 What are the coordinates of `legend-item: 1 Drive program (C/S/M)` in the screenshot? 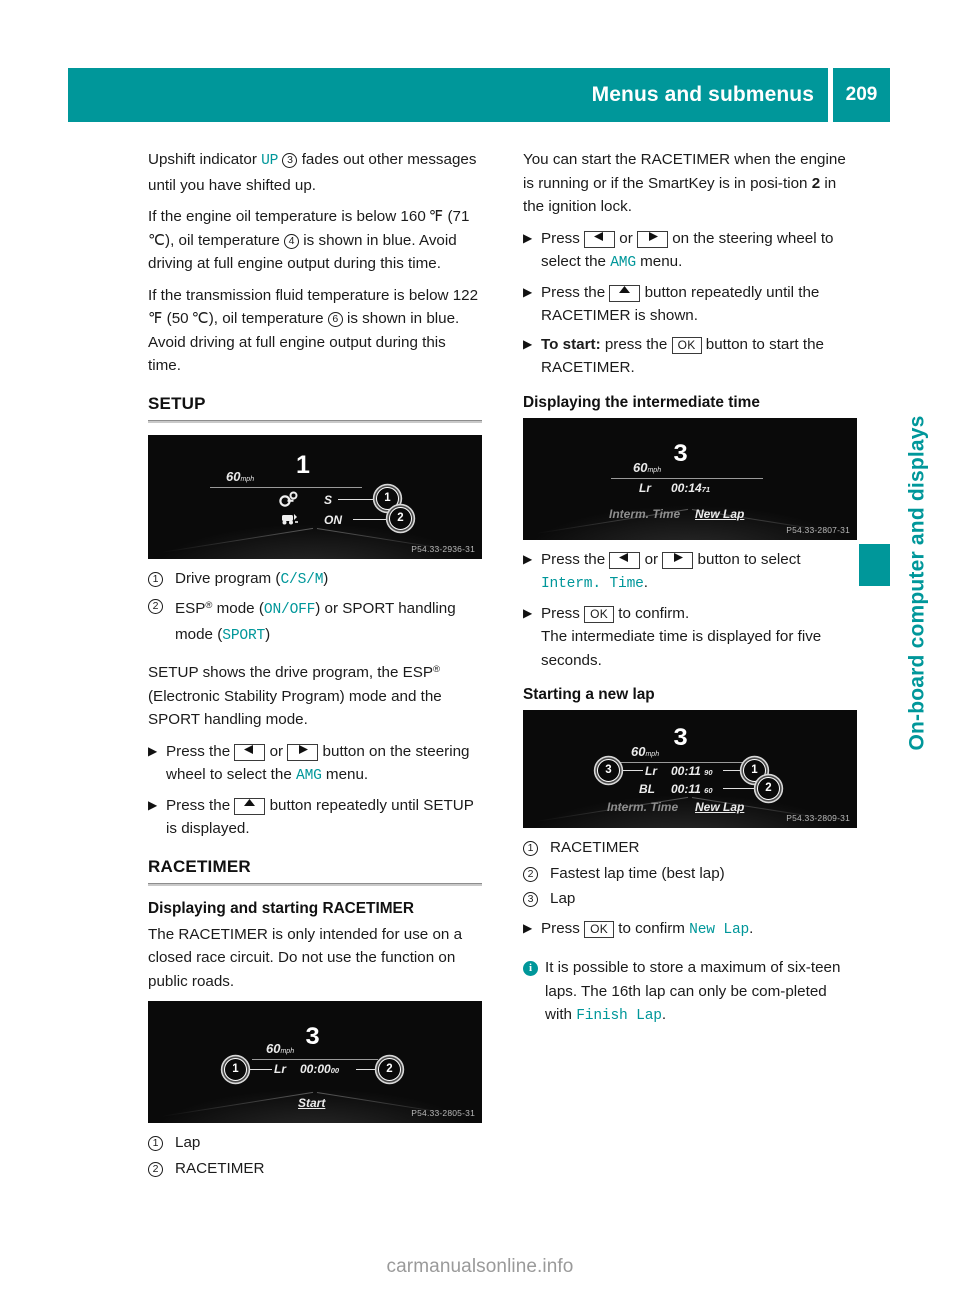 It's located at (315, 580).